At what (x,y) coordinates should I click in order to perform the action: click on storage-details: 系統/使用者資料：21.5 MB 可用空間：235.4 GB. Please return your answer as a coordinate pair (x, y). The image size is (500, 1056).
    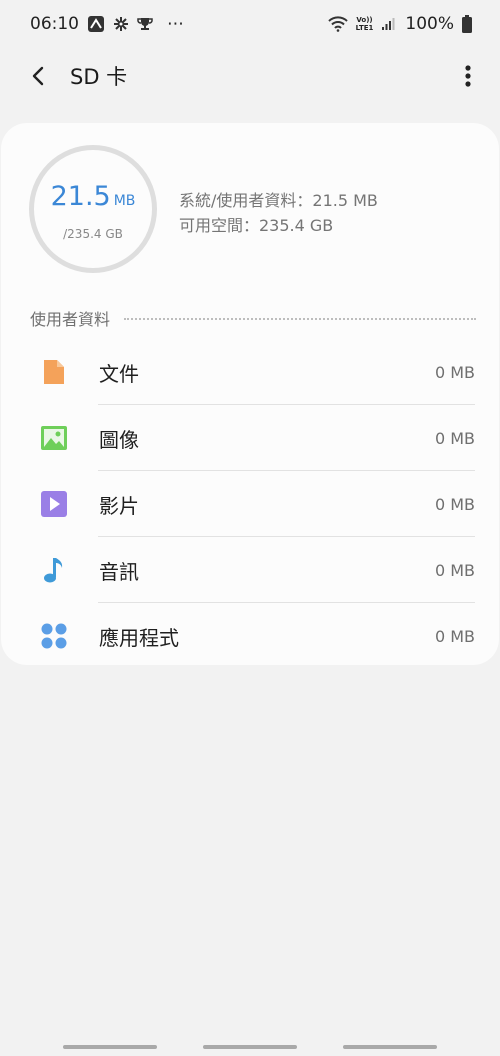
    Looking at the image, I should click on (278, 213).